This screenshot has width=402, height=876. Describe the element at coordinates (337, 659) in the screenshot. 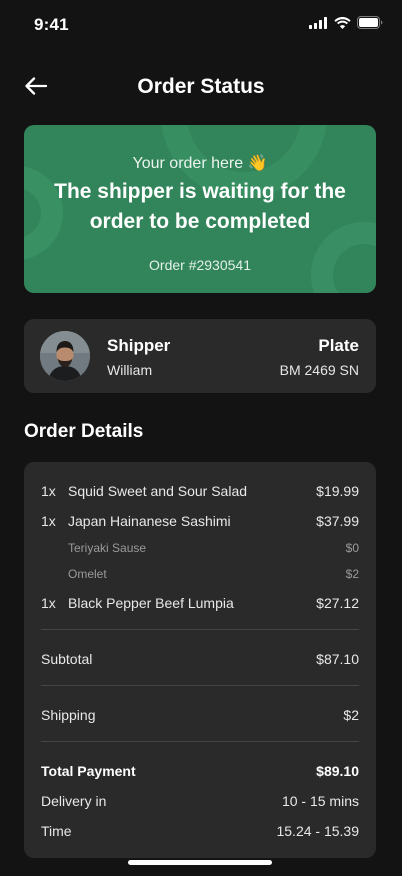

I see `subtotal-value: $87.10` at that location.